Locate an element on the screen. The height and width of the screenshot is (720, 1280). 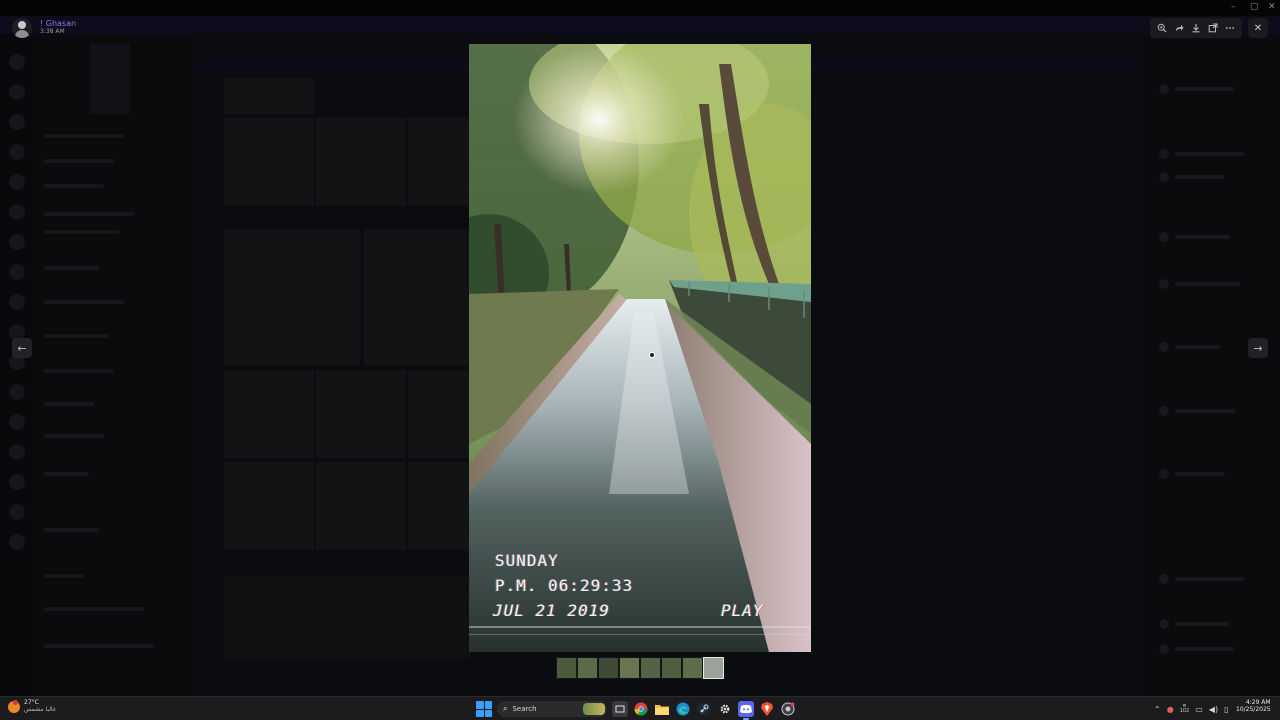
tray-counter-value: 102 is located at coordinates (1184, 711).